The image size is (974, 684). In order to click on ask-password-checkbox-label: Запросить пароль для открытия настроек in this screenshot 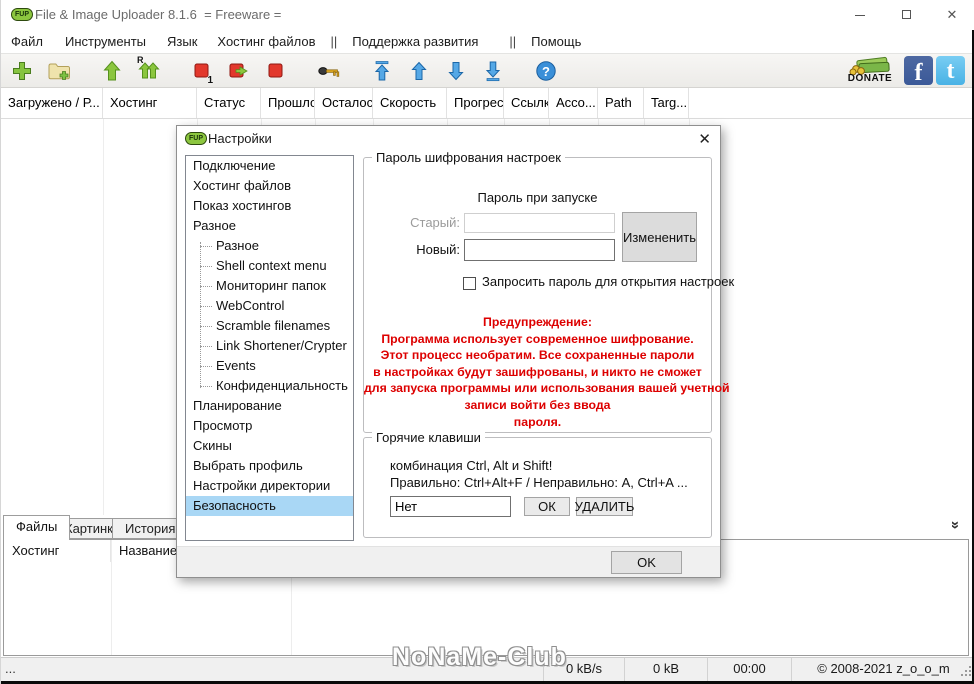, I will do `click(608, 281)`.